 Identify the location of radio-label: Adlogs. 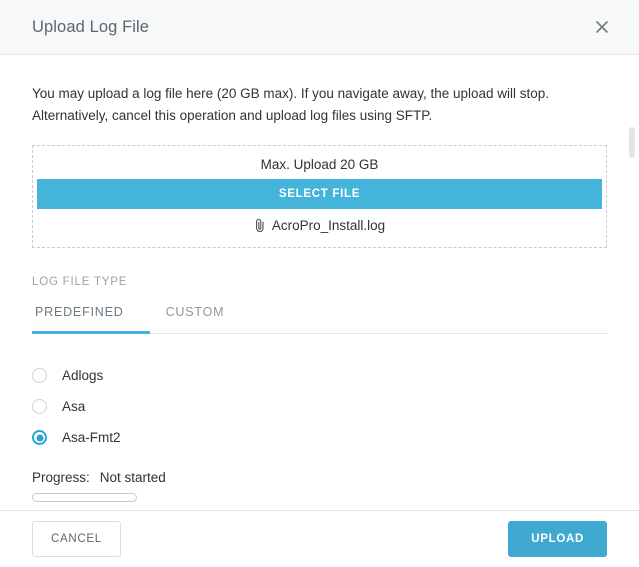
(83, 375).